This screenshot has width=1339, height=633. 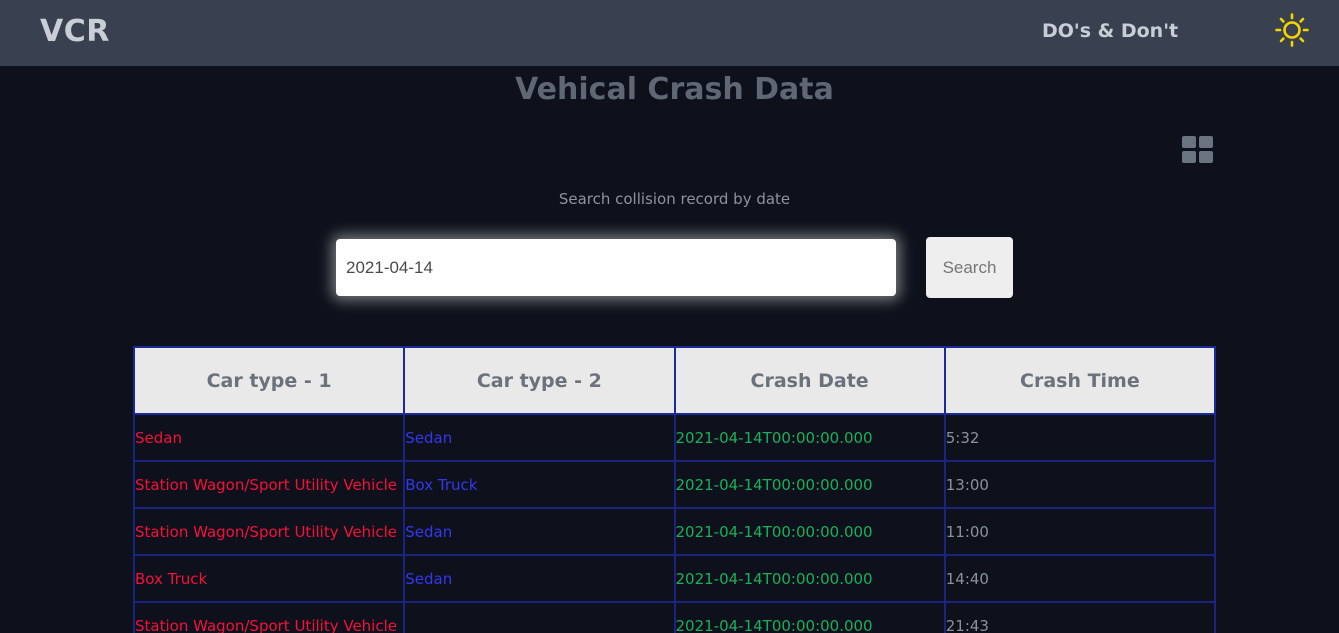 I want to click on grid-view-icon, so click(x=1197, y=150).